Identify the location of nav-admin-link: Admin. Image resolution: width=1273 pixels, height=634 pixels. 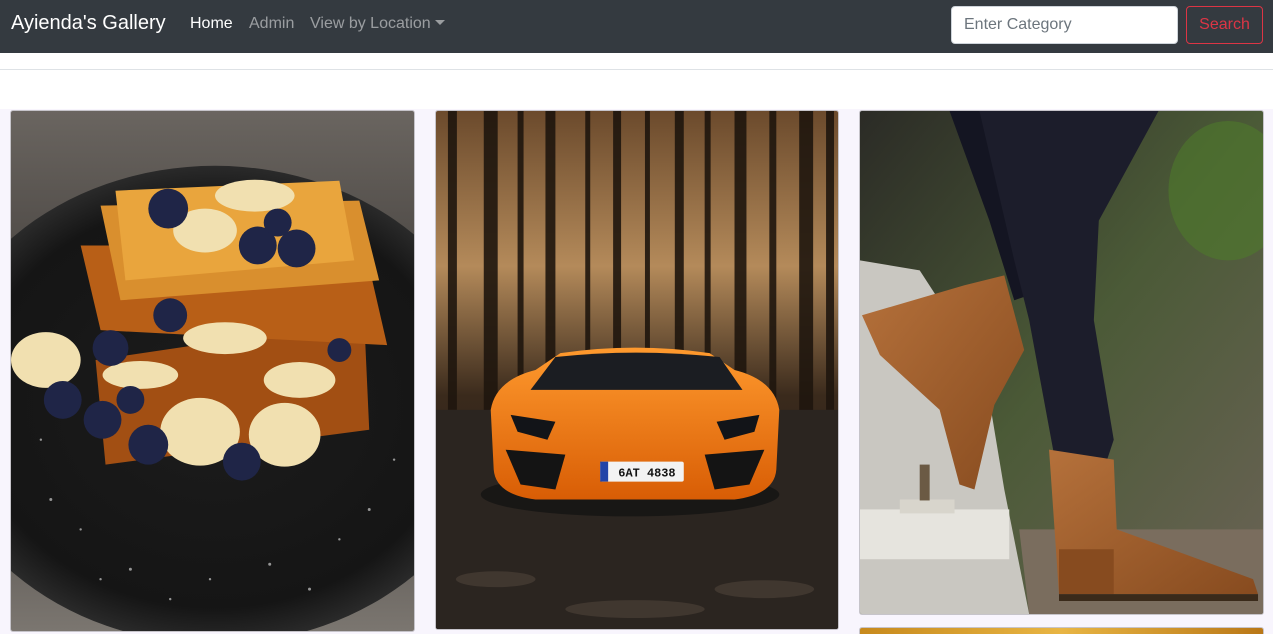
(271, 24).